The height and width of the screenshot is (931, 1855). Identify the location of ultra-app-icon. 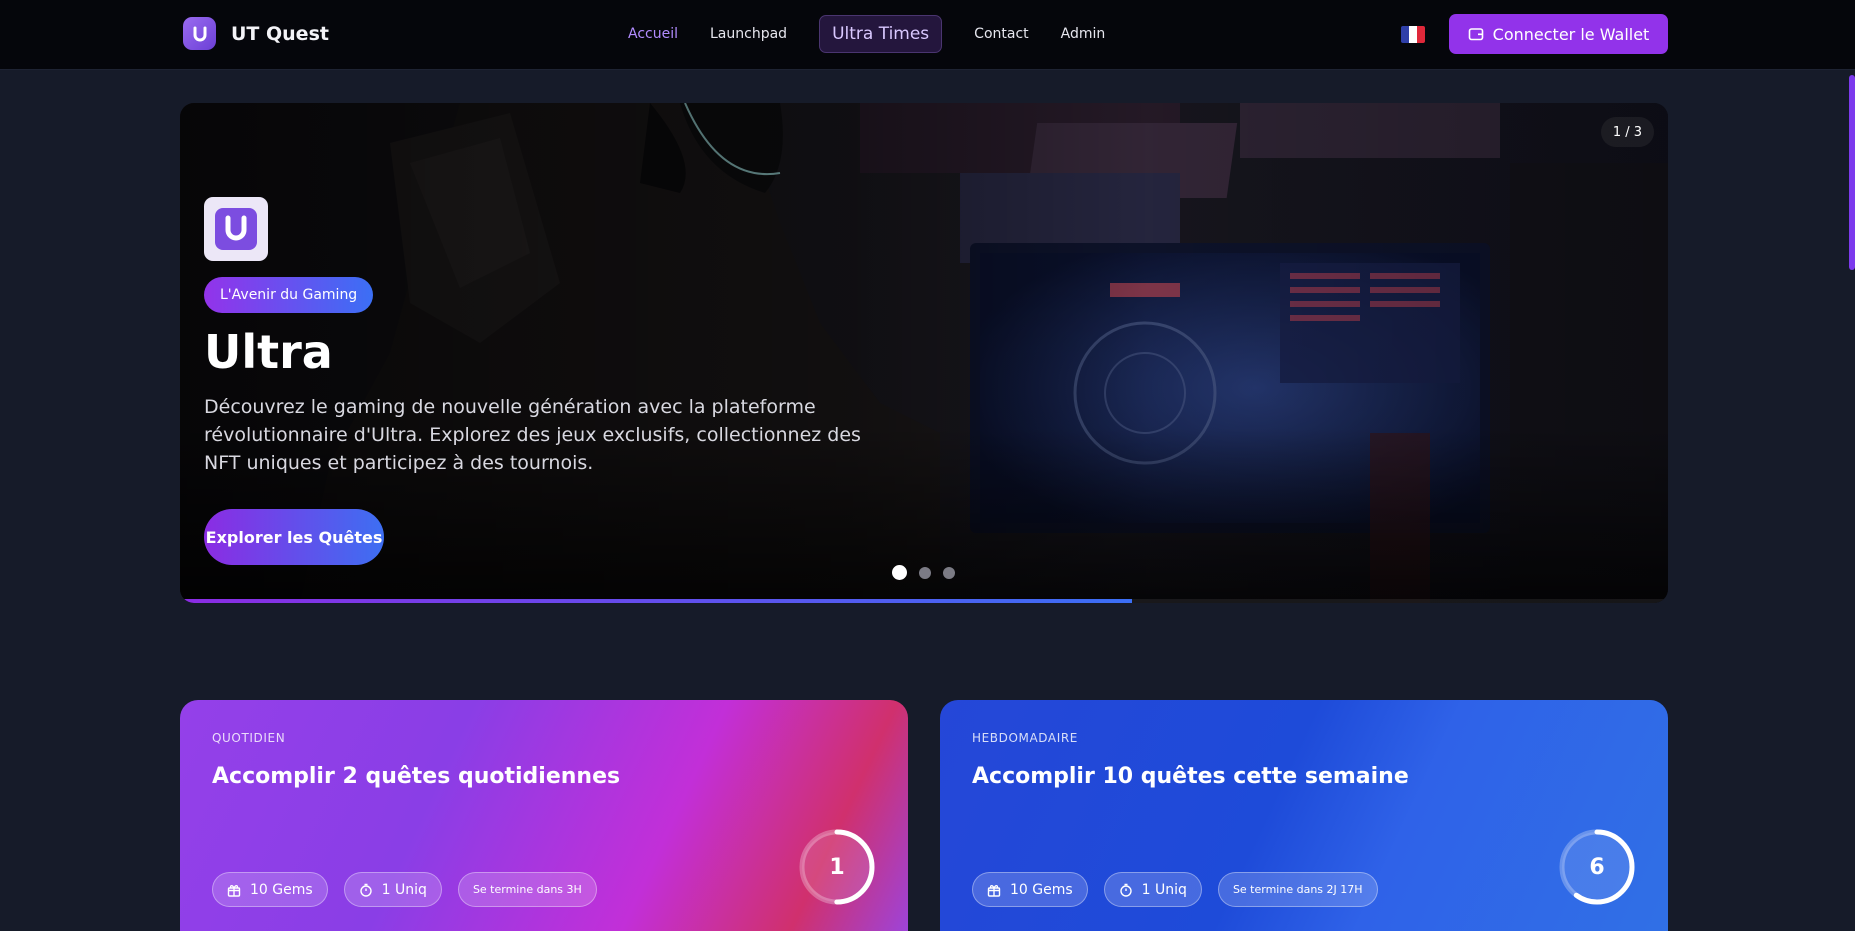
(236, 229).